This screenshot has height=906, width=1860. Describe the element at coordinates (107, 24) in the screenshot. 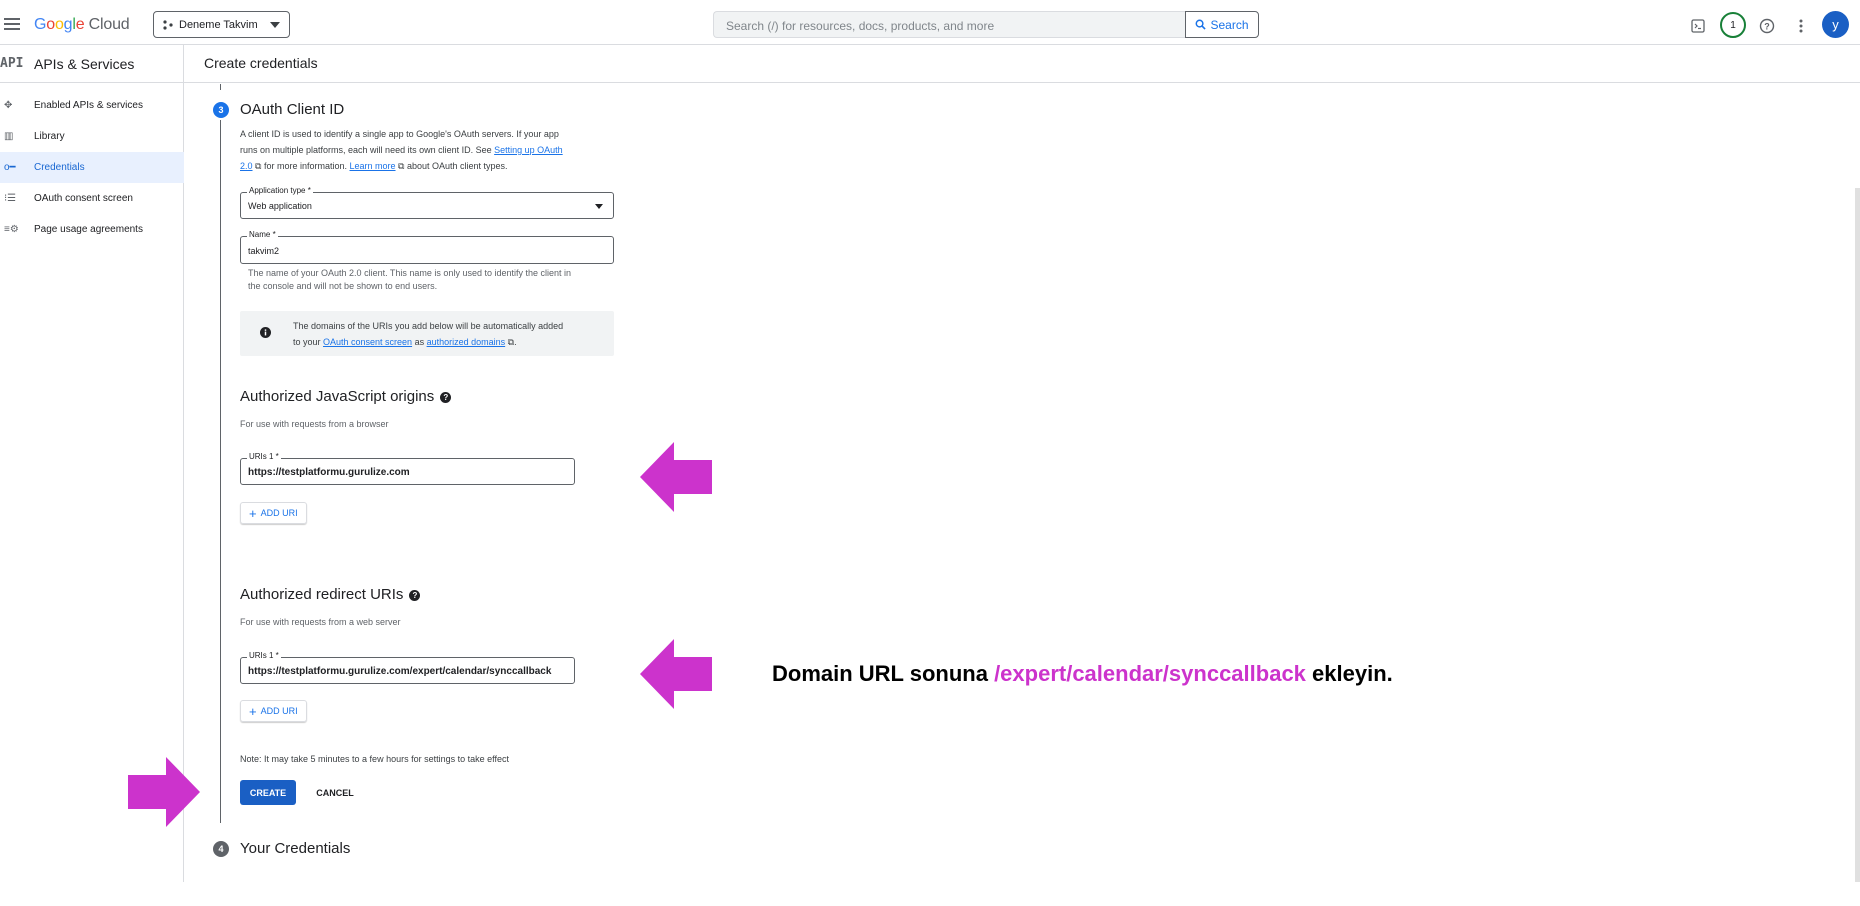

I see `logo-cloud-text: Cloud` at that location.